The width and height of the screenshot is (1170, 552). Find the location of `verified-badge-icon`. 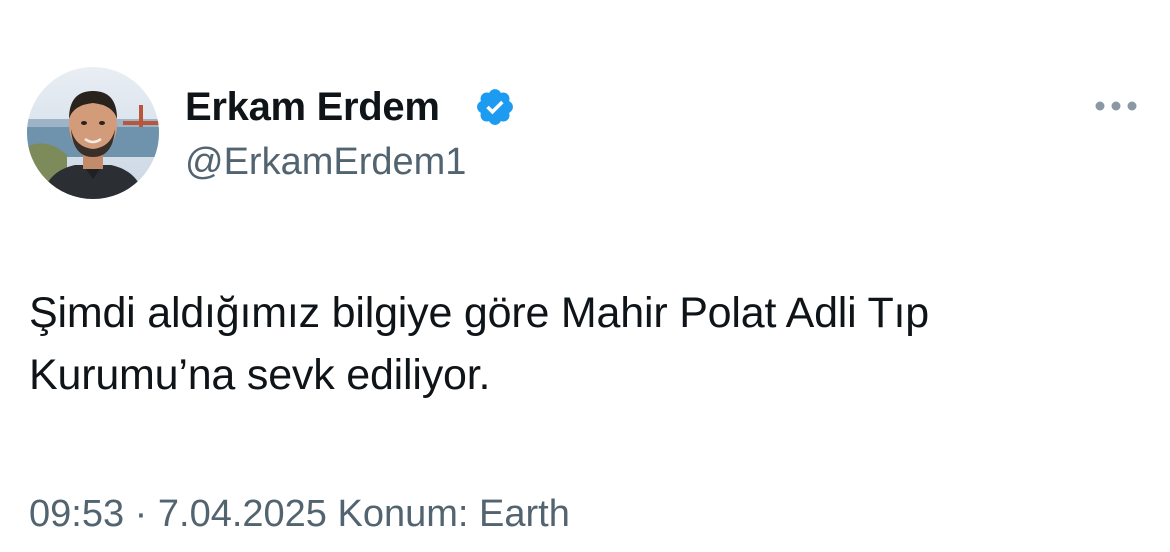

verified-badge-icon is located at coordinates (495, 107).